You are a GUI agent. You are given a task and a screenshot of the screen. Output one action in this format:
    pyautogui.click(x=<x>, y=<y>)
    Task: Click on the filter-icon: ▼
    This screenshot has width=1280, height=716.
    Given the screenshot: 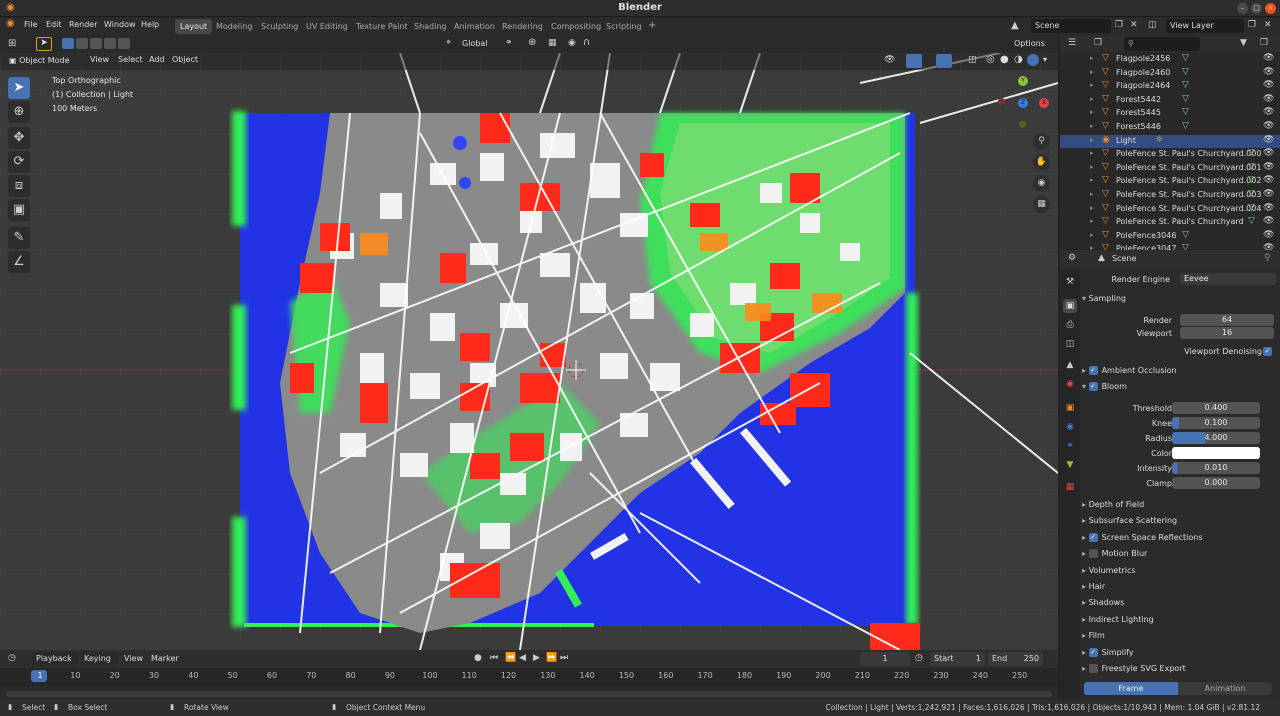 What is the action you would take?
    pyautogui.click(x=1243, y=43)
    